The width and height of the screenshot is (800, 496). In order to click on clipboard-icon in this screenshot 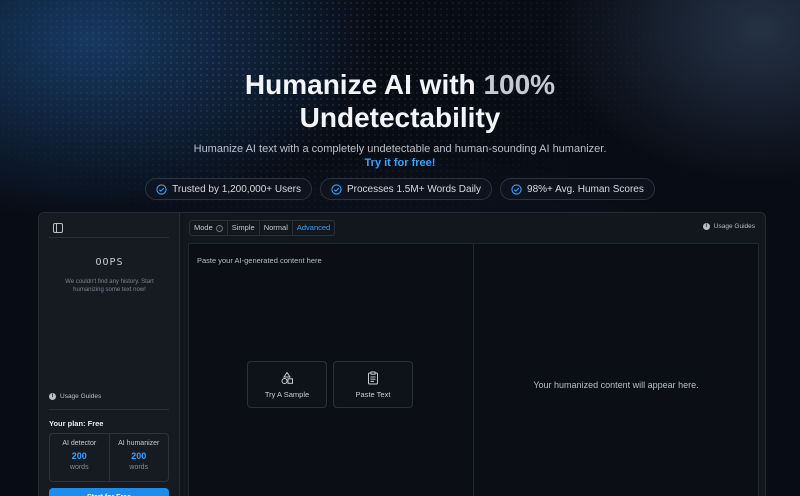, I will do `click(373, 377)`.